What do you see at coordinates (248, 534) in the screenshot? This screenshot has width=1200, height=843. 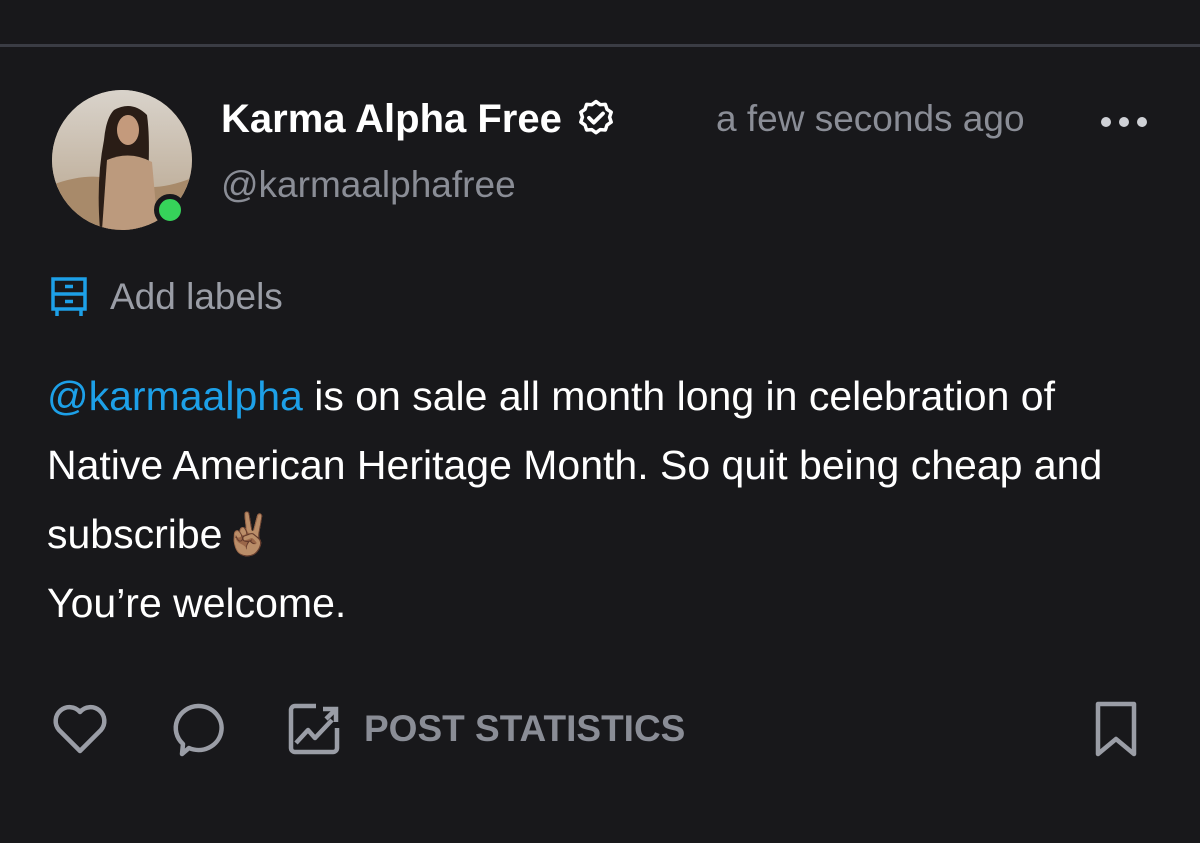 I see `victory-hand-emoji: ✌🏽` at bounding box center [248, 534].